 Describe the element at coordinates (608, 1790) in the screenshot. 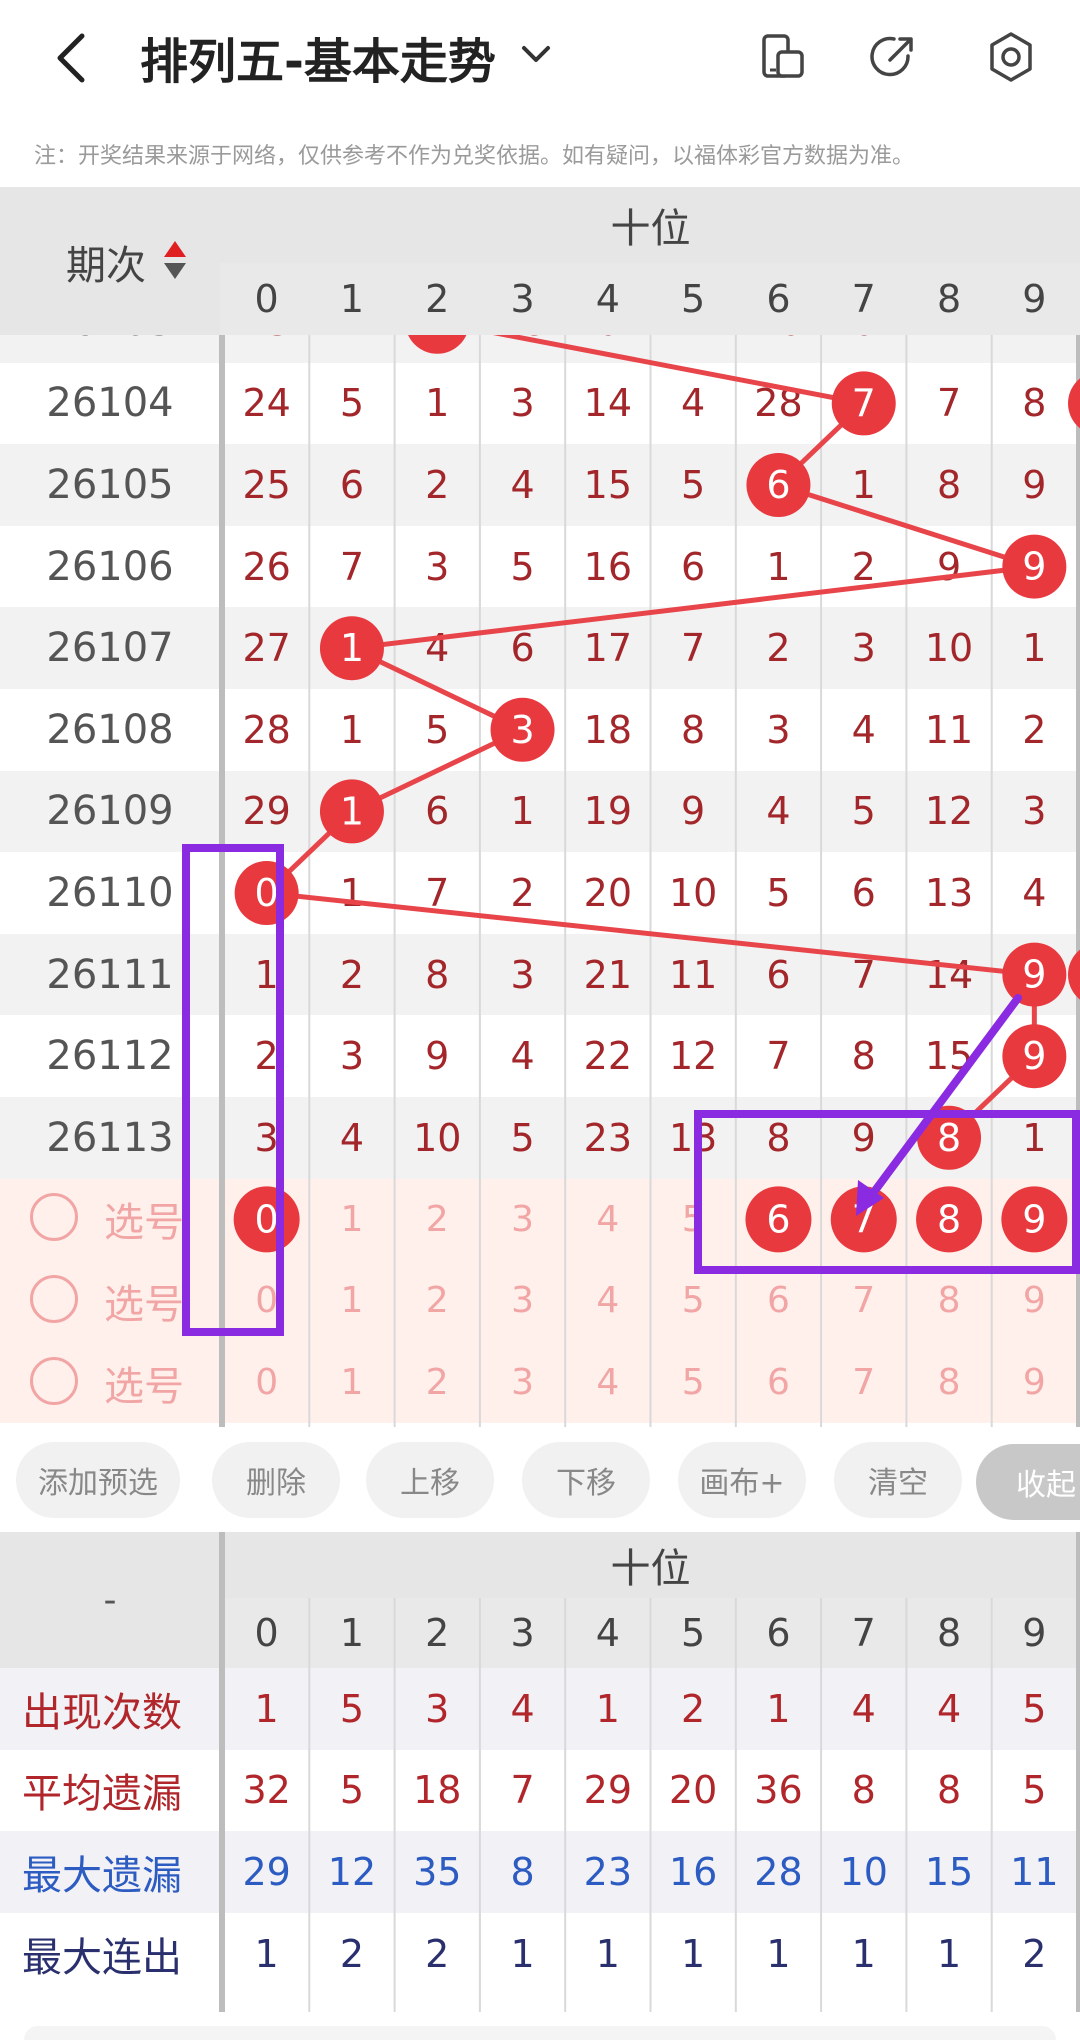

I see `stats-cell: 29` at that location.